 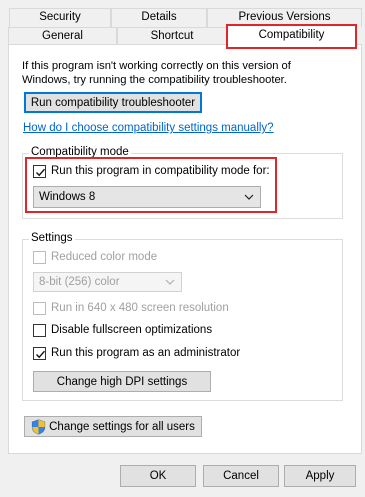 What do you see at coordinates (39, 257) in the screenshot?
I see `reduced-color-checkbox` at bounding box center [39, 257].